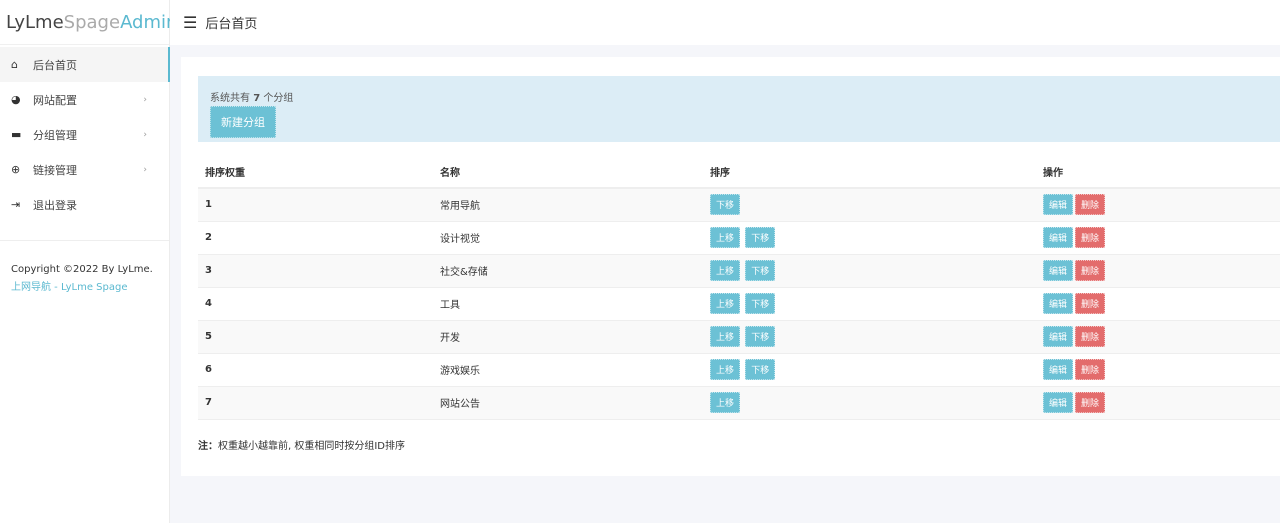  I want to click on globe-icon: ⊕, so click(16, 169).